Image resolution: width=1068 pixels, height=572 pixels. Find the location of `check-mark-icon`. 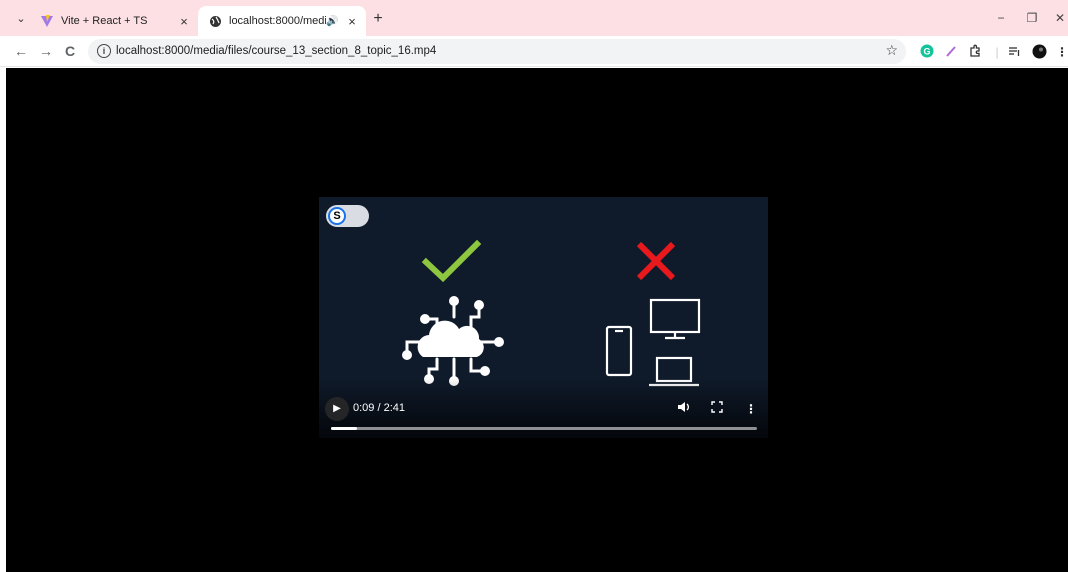

check-mark-icon is located at coordinates (451, 261).